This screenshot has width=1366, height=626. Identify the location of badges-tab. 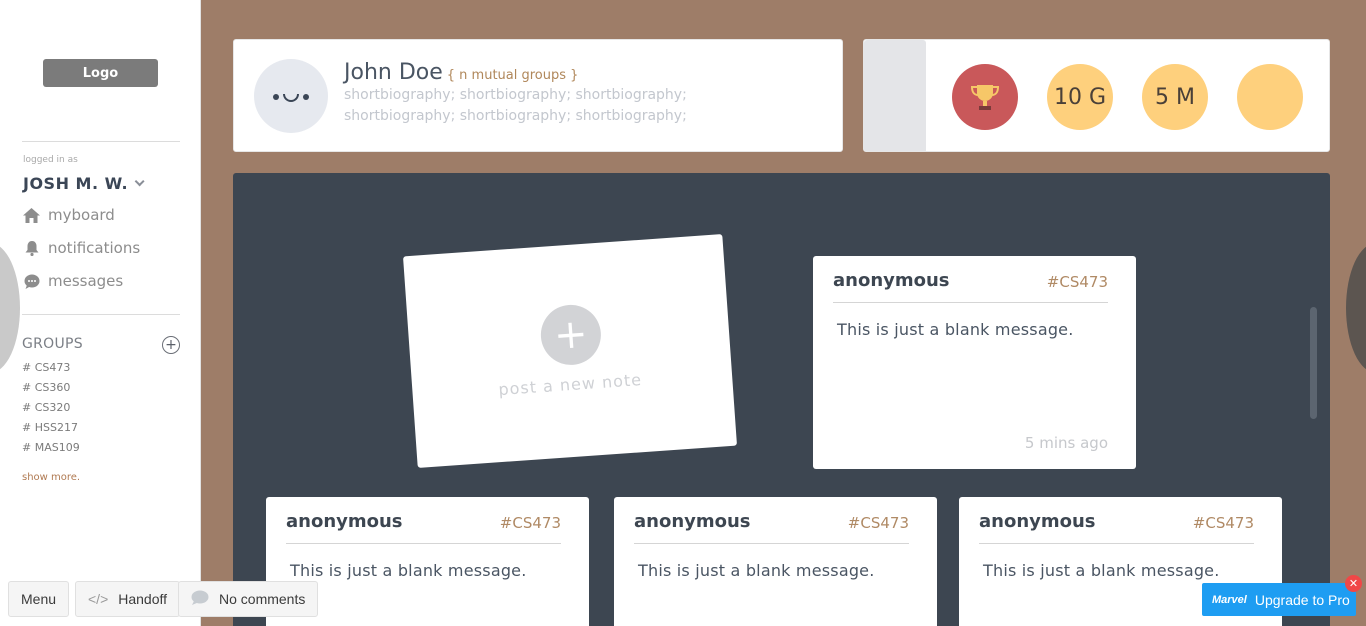
(895, 95).